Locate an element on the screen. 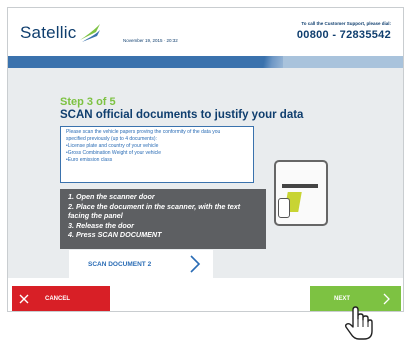  stripe-light is located at coordinates (343, 62).